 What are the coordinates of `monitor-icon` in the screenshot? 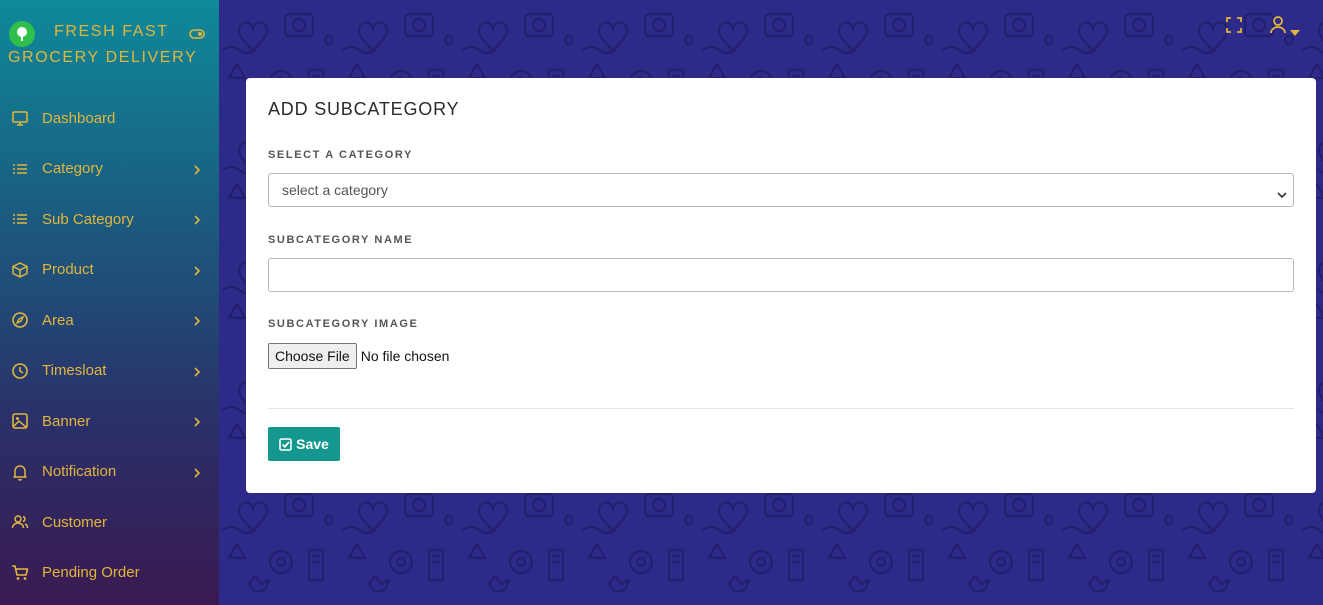 It's located at (20, 118).